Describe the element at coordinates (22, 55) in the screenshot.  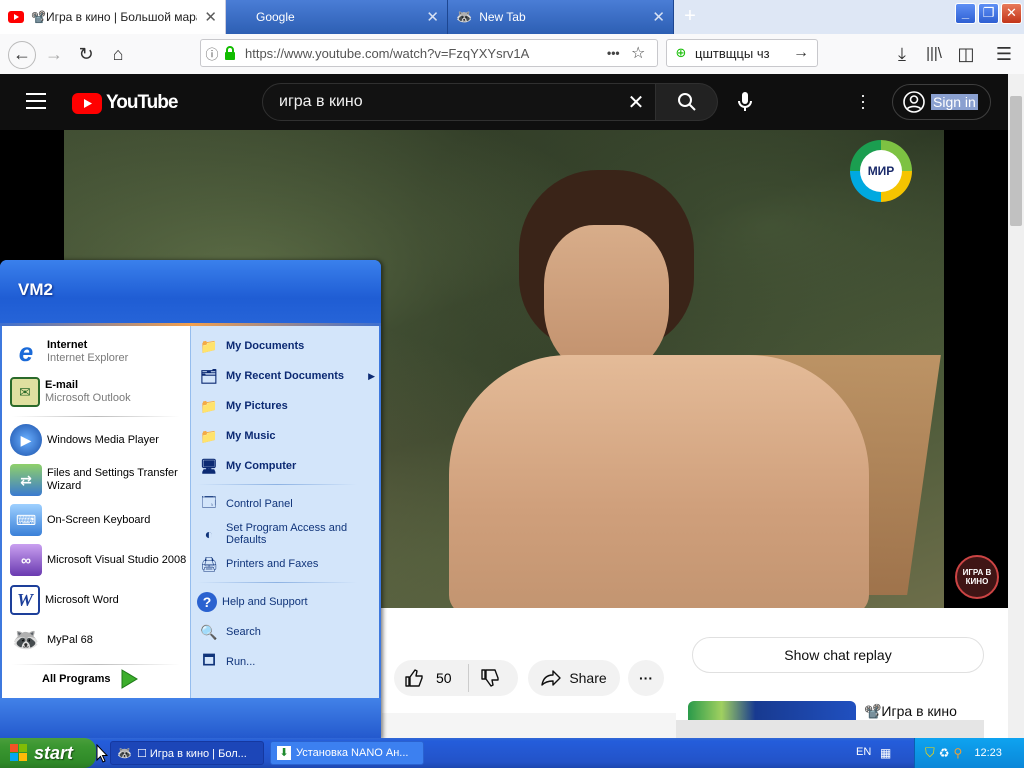
I see `back-arrow-icon: ←` at that location.